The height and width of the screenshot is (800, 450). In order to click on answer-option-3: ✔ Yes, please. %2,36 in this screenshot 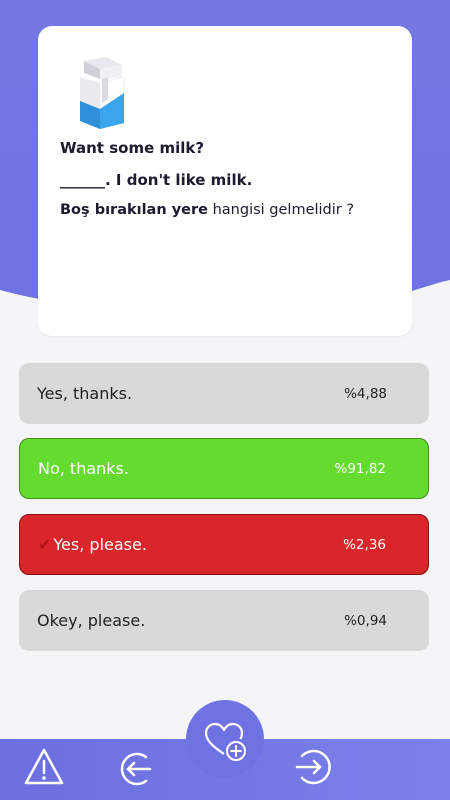, I will do `click(224, 544)`.